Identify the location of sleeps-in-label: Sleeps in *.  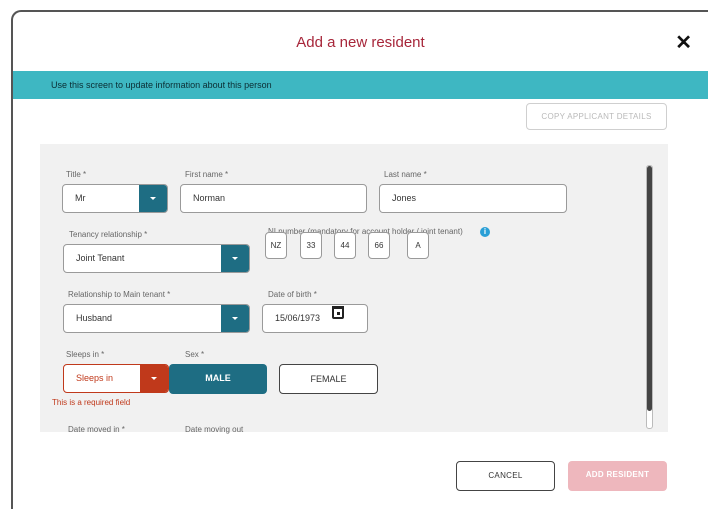
(85, 354).